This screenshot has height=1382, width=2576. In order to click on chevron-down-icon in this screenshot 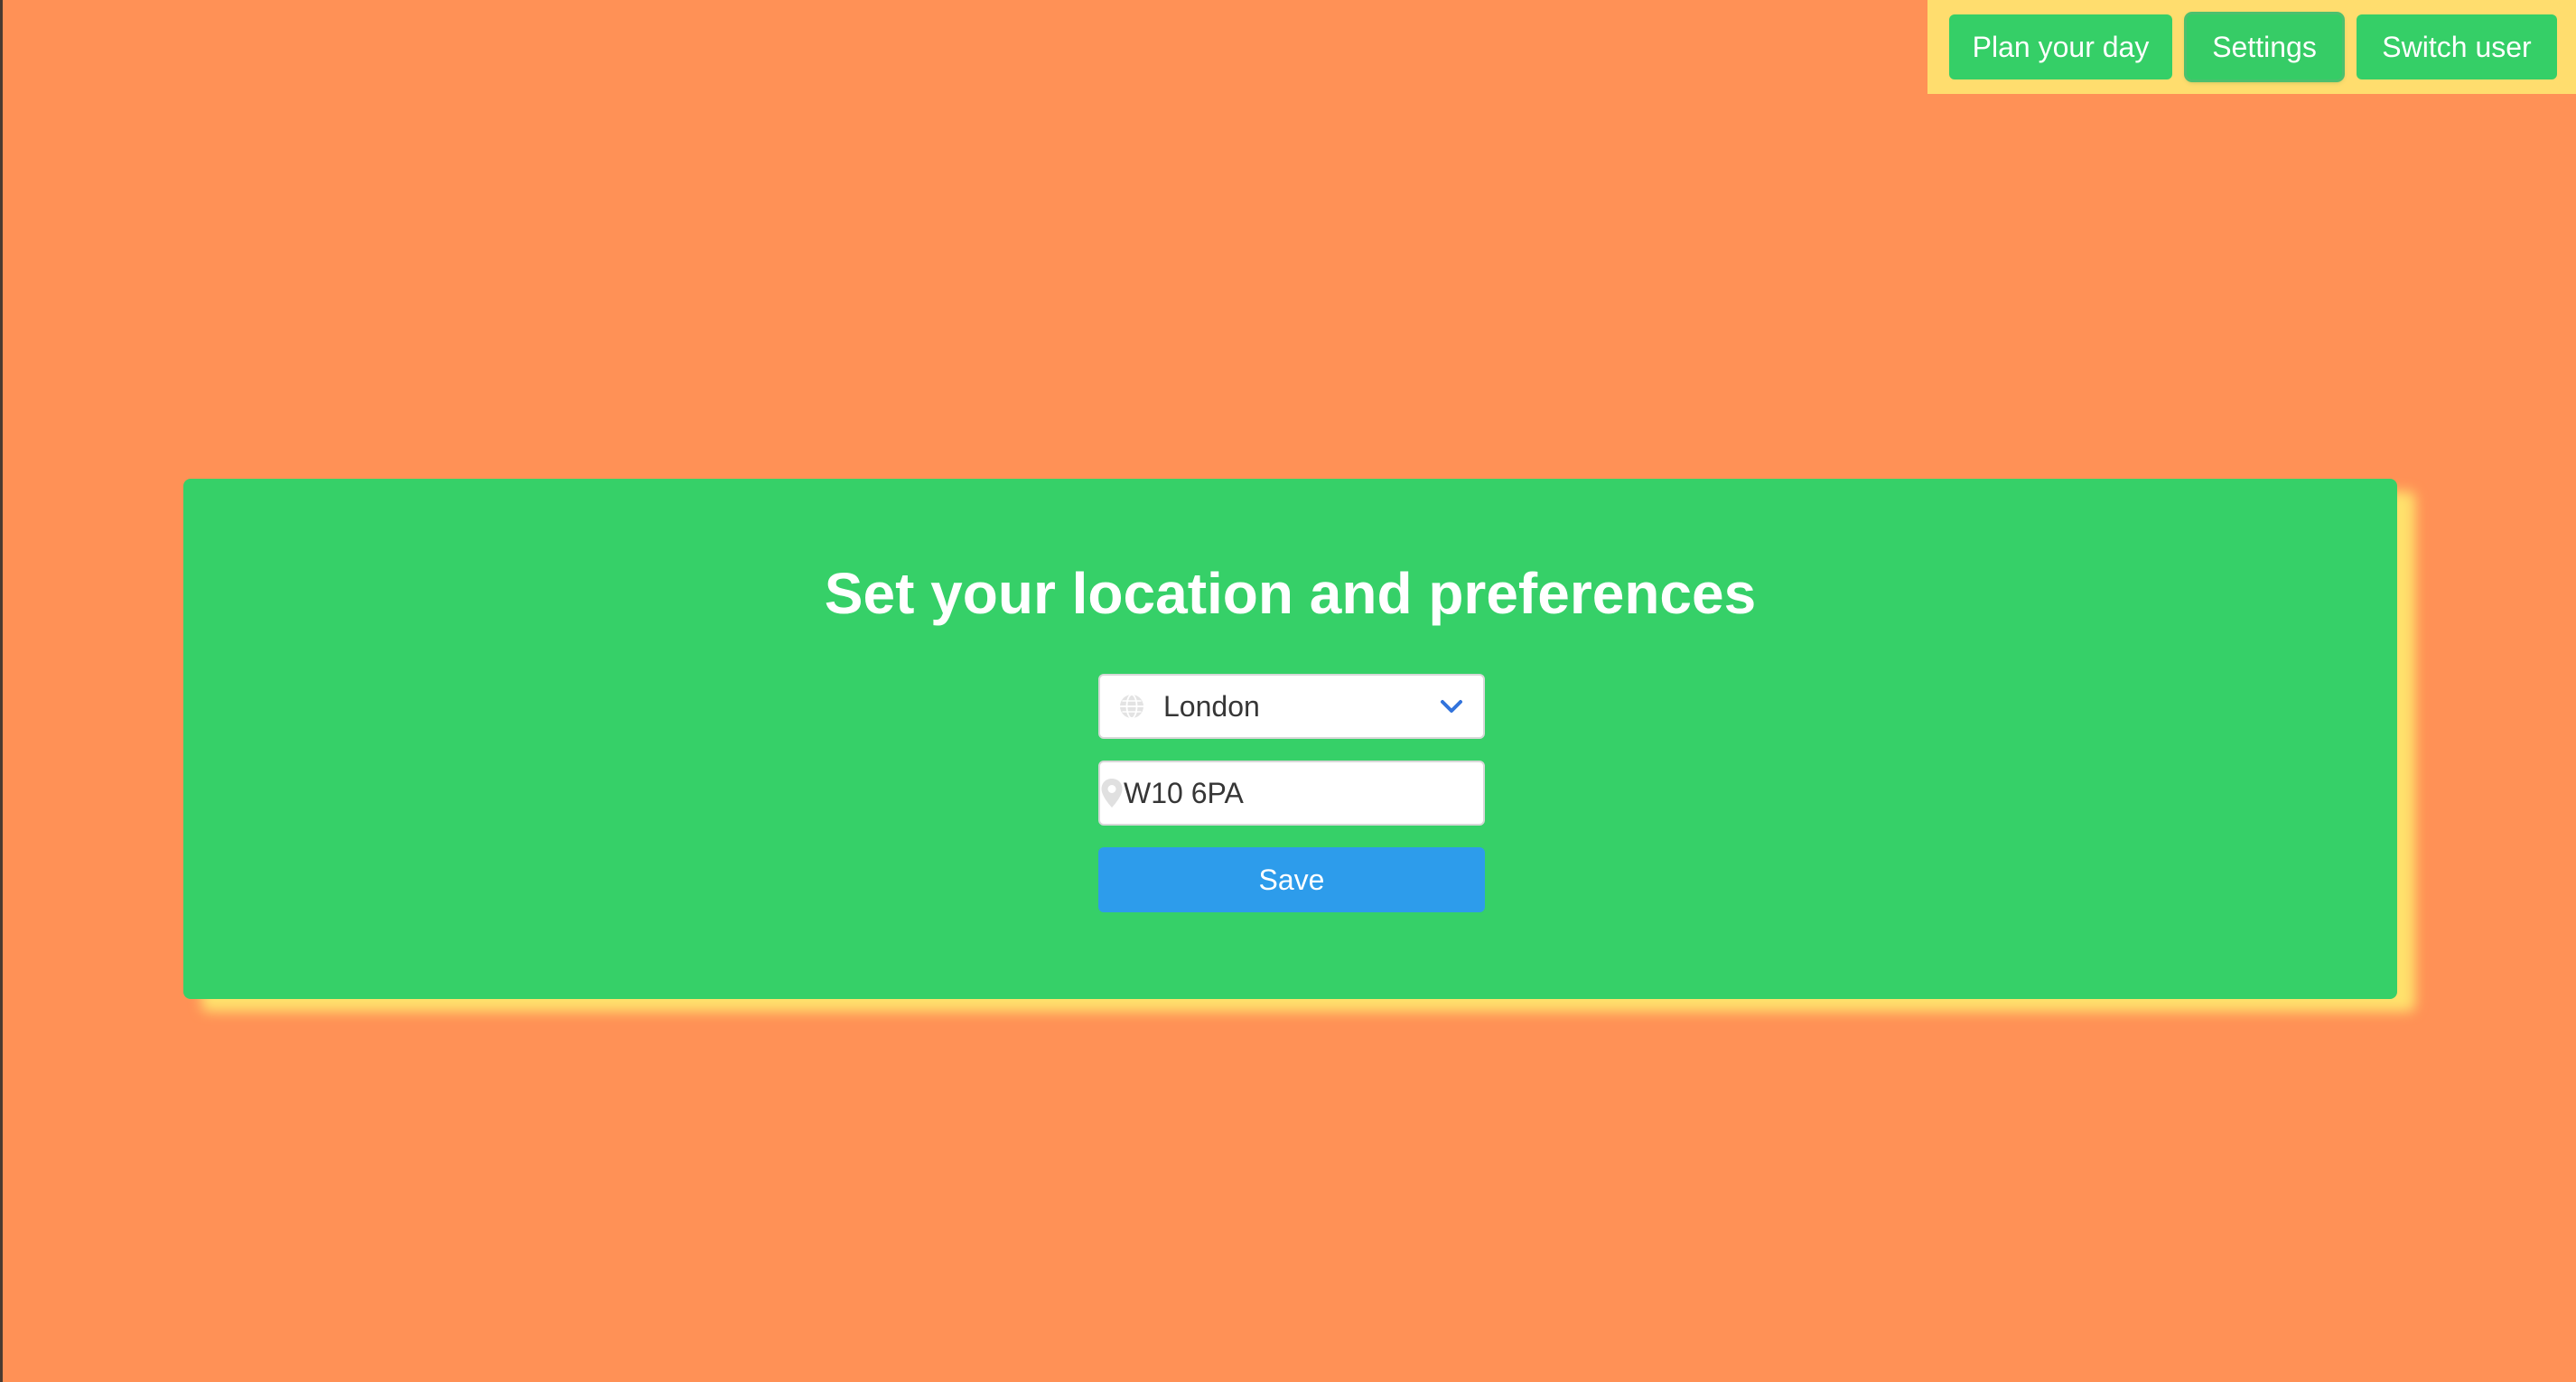, I will do `click(1452, 706)`.